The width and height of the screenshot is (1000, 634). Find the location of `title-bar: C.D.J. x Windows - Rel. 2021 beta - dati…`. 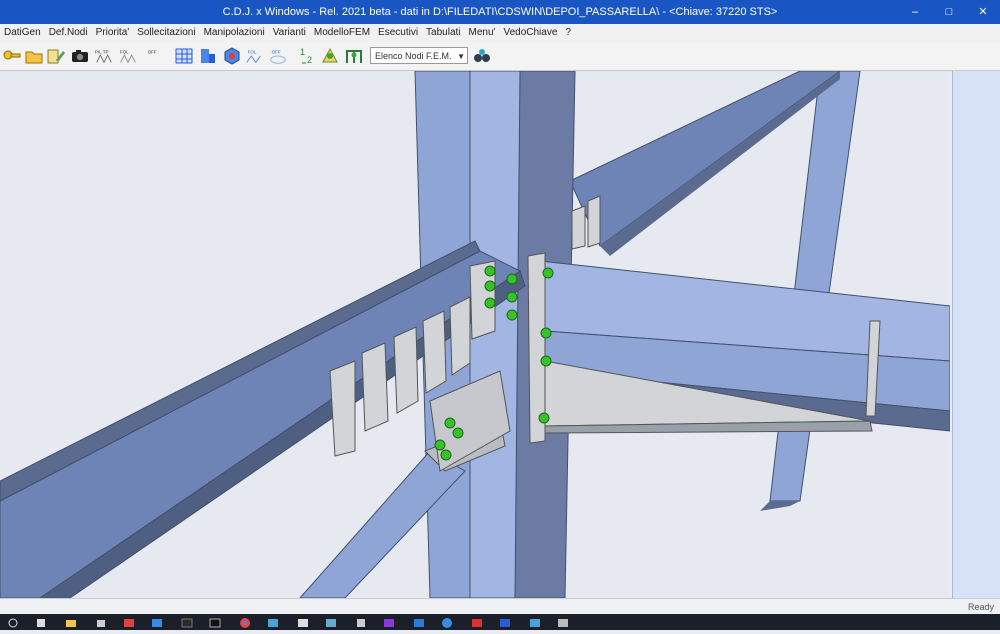

title-bar: C.D.J. x Windows - Rel. 2021 beta - dati… is located at coordinates (500, 12).